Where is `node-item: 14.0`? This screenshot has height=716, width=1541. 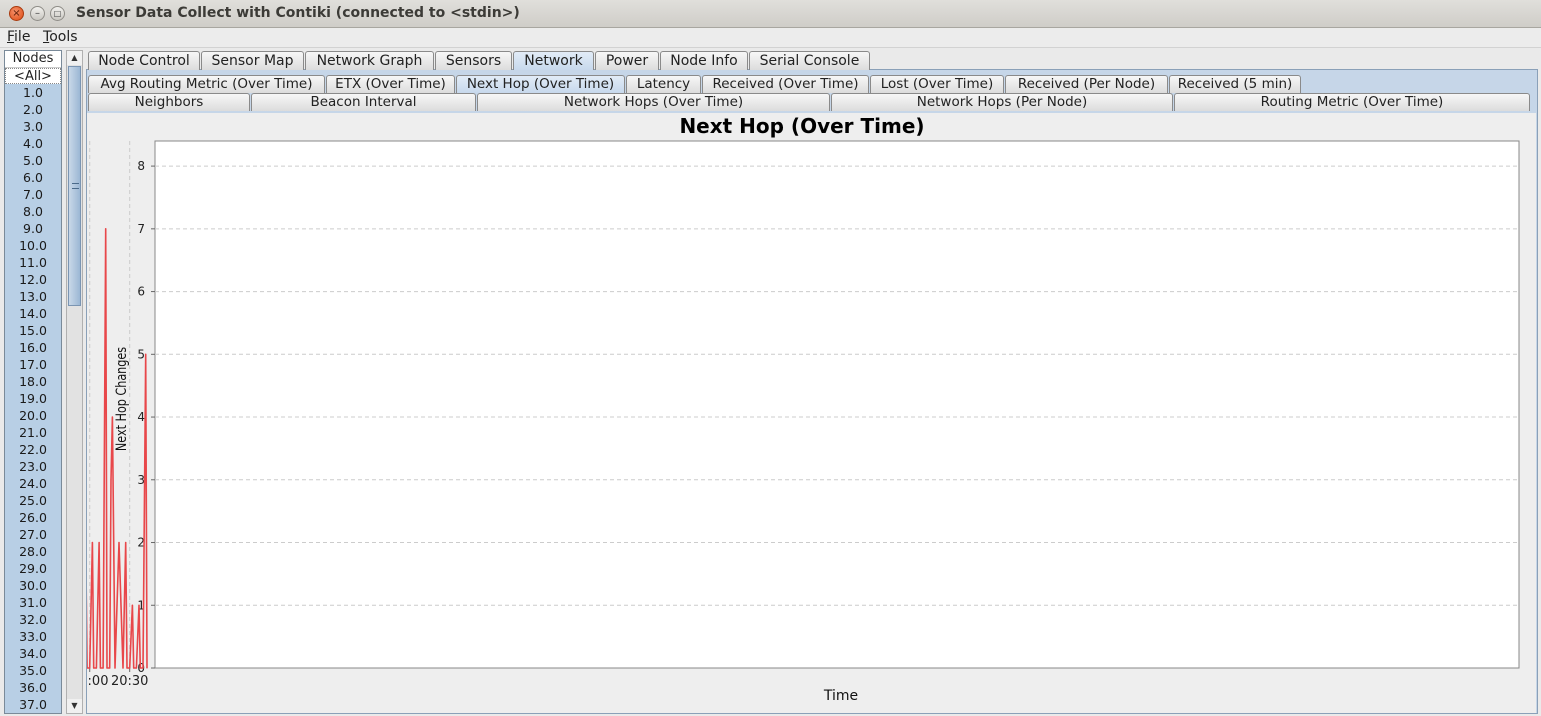
node-item: 14.0 is located at coordinates (33, 313).